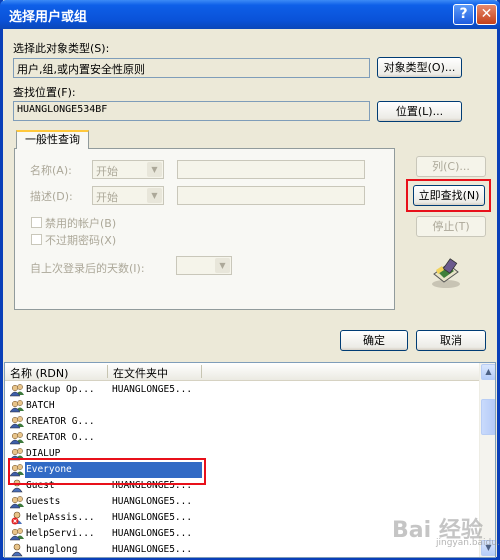  I want to click on name-label: 名称(A):, so click(51, 170).